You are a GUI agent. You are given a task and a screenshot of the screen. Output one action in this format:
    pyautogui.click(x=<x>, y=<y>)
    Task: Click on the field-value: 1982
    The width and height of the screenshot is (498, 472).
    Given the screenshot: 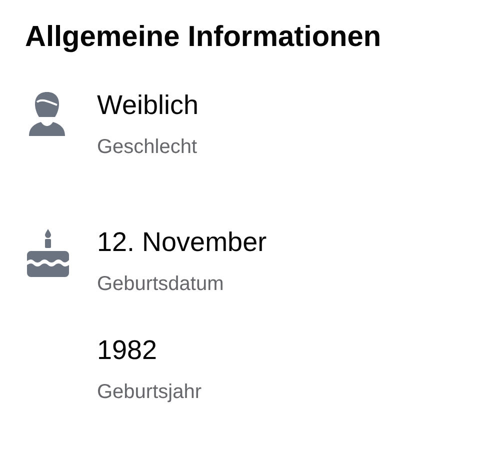 What is the action you would take?
    pyautogui.click(x=127, y=350)
    